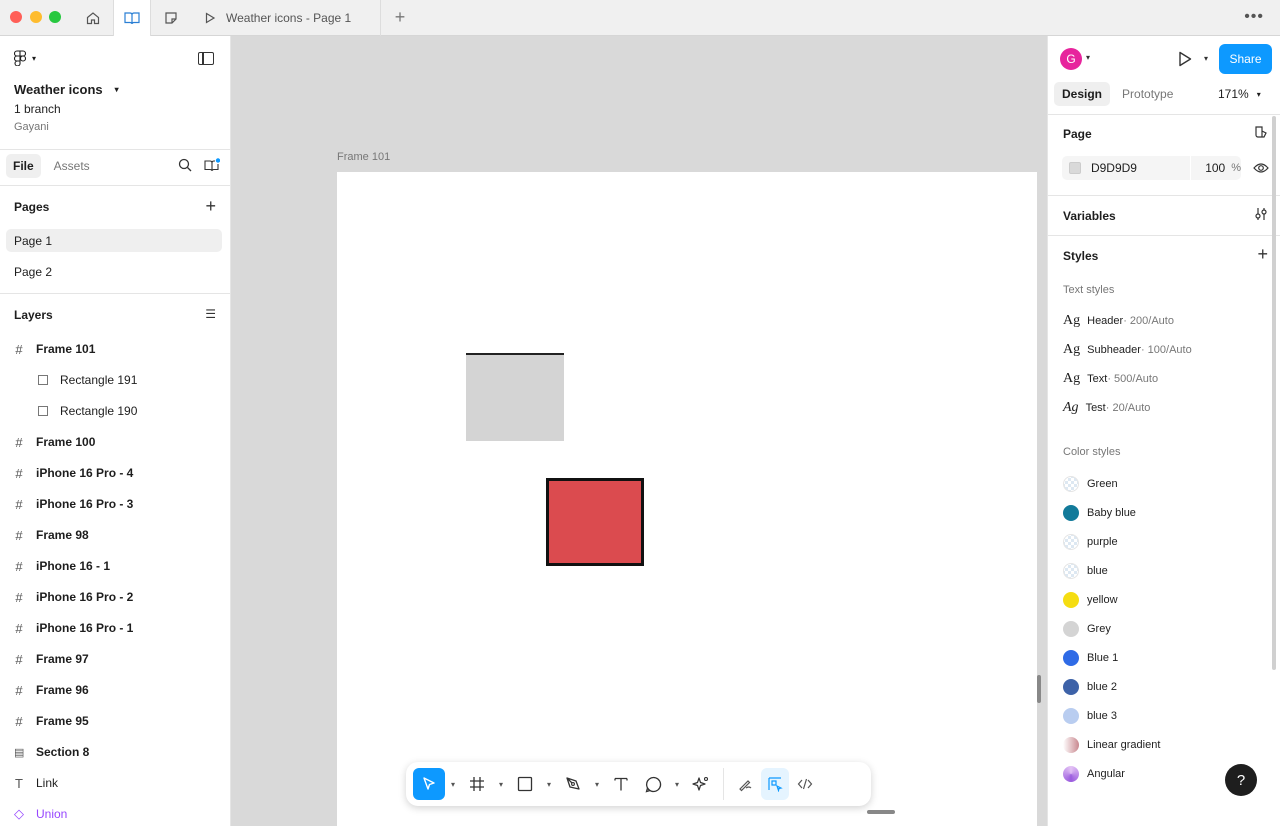 The height and width of the screenshot is (826, 1280). Describe the element at coordinates (1262, 254) in the screenshot. I see `add-style-button: +` at that location.